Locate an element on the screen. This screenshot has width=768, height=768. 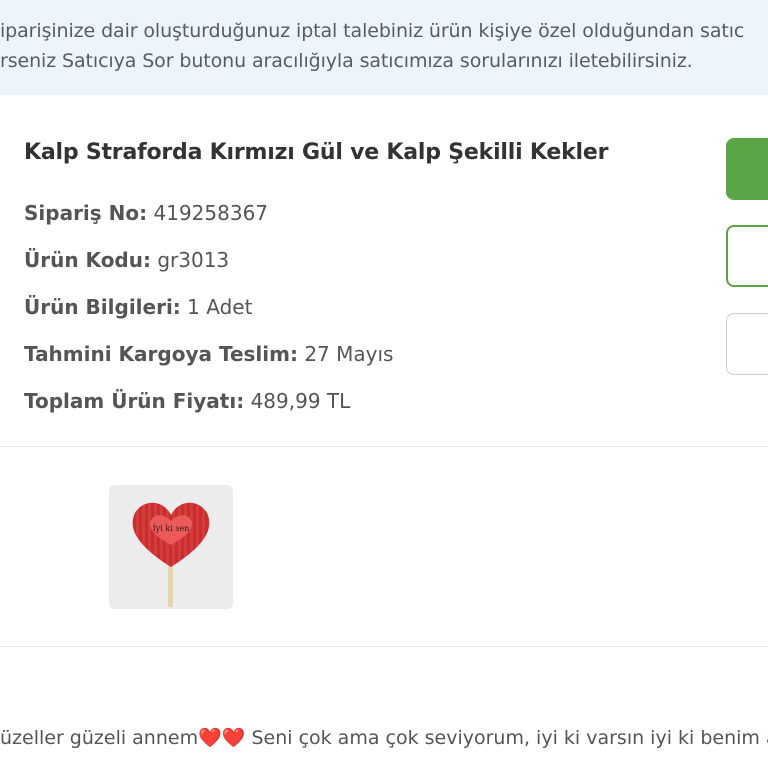
tertiary-action-button is located at coordinates (747, 344).